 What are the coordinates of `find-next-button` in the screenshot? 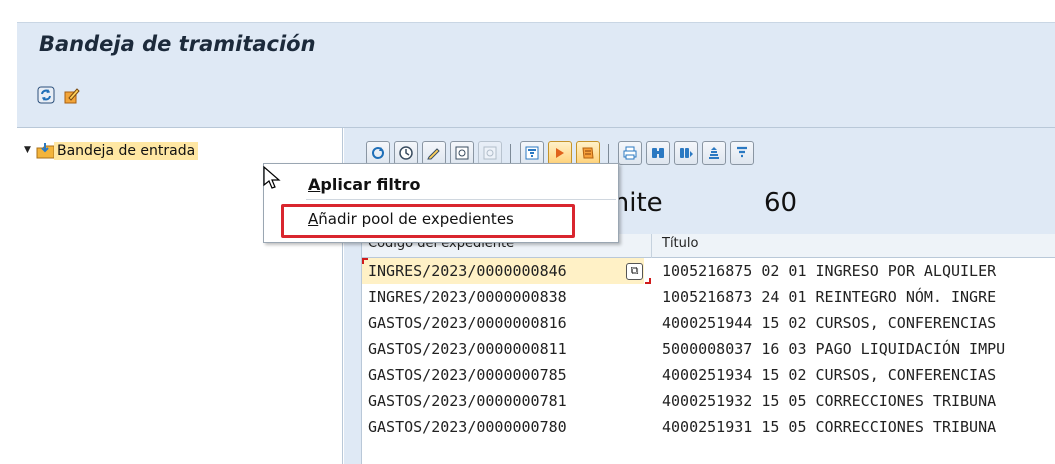 It's located at (686, 153).